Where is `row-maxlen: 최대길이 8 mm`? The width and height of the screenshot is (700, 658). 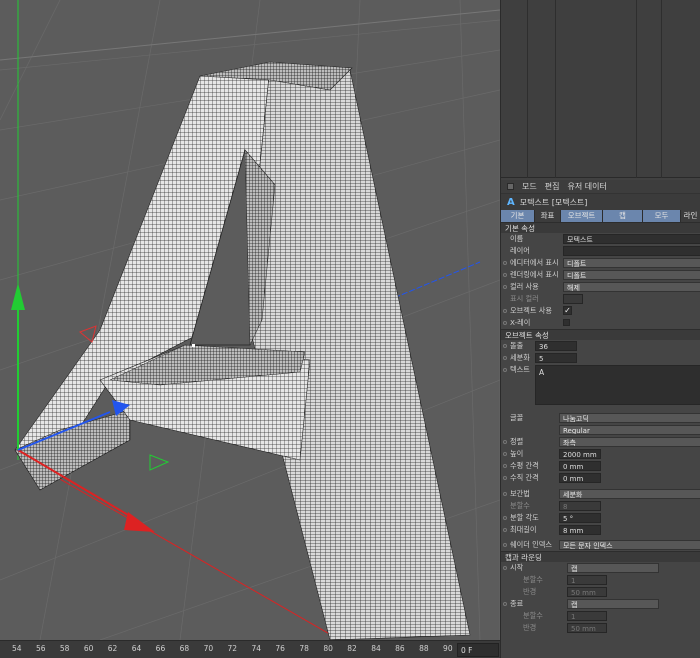
row-maxlen: 최대길이 8 mm is located at coordinates (600, 530).